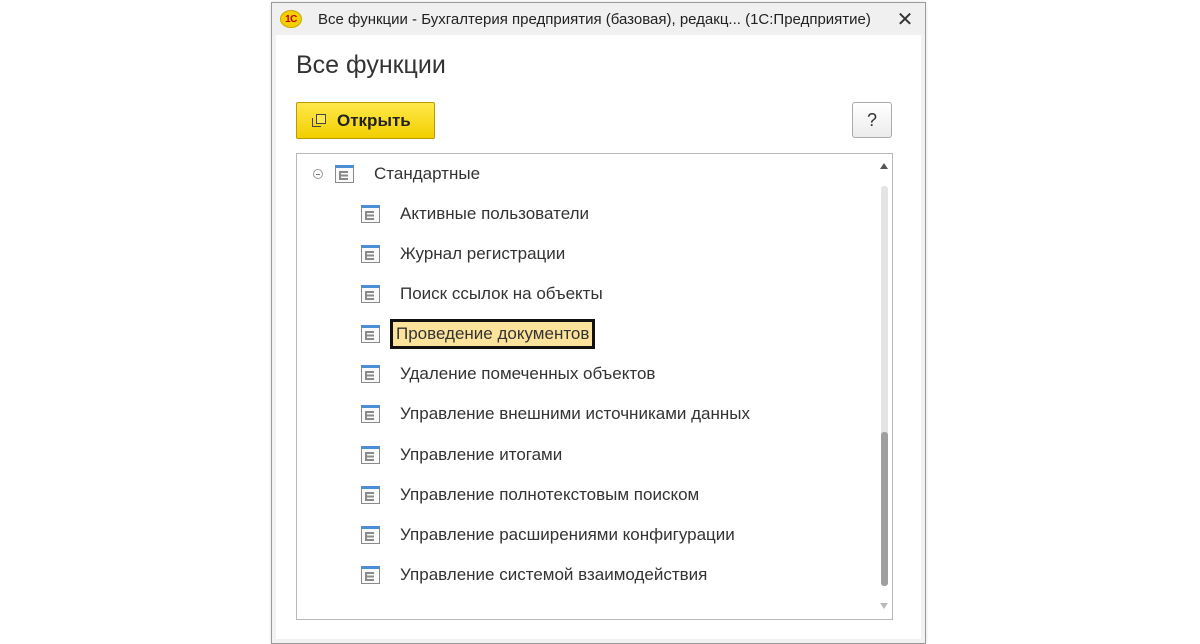  Describe the element at coordinates (884, 606) in the screenshot. I see `scroll-down-arrow-icon` at that location.